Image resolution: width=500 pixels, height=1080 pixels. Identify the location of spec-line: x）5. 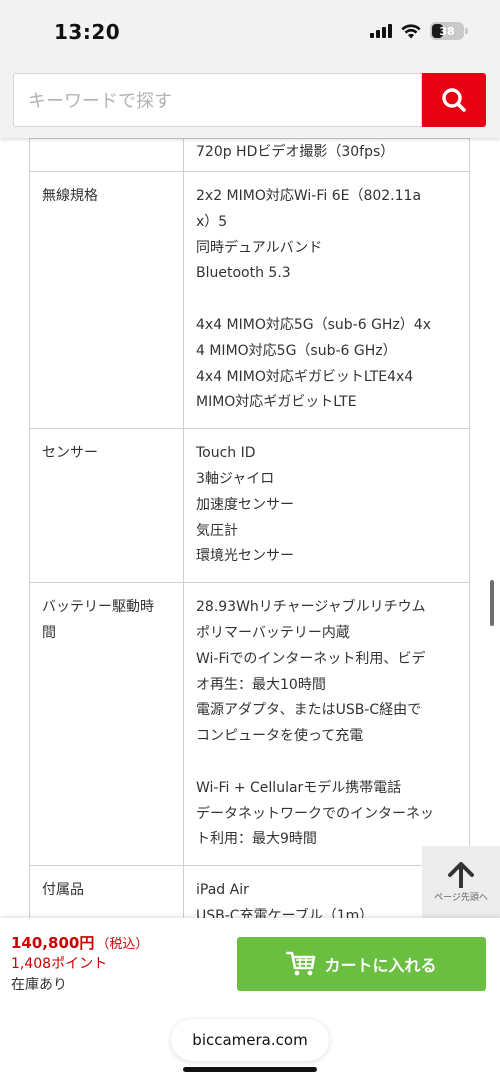
(212, 221).